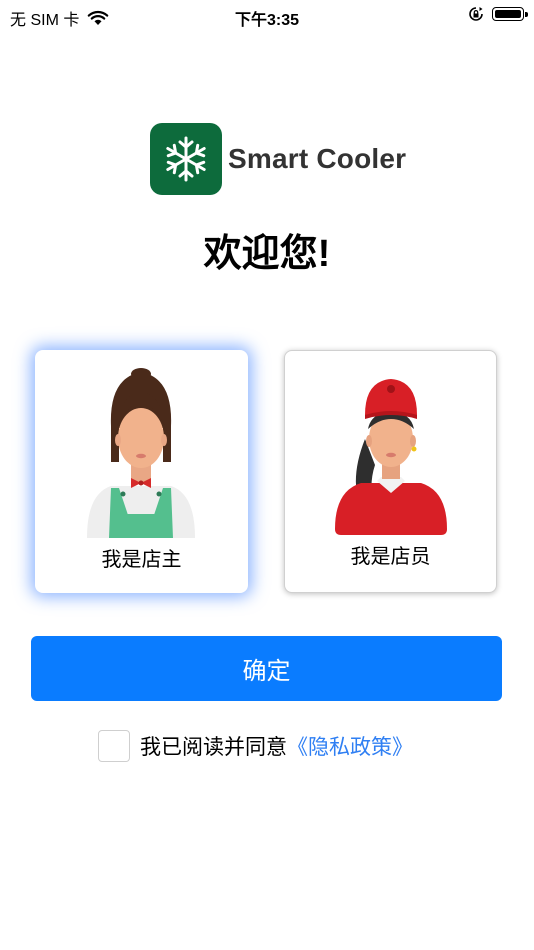 The image size is (534, 950). What do you see at coordinates (317, 158) in the screenshot?
I see `app-name: Smart Cooler` at bounding box center [317, 158].